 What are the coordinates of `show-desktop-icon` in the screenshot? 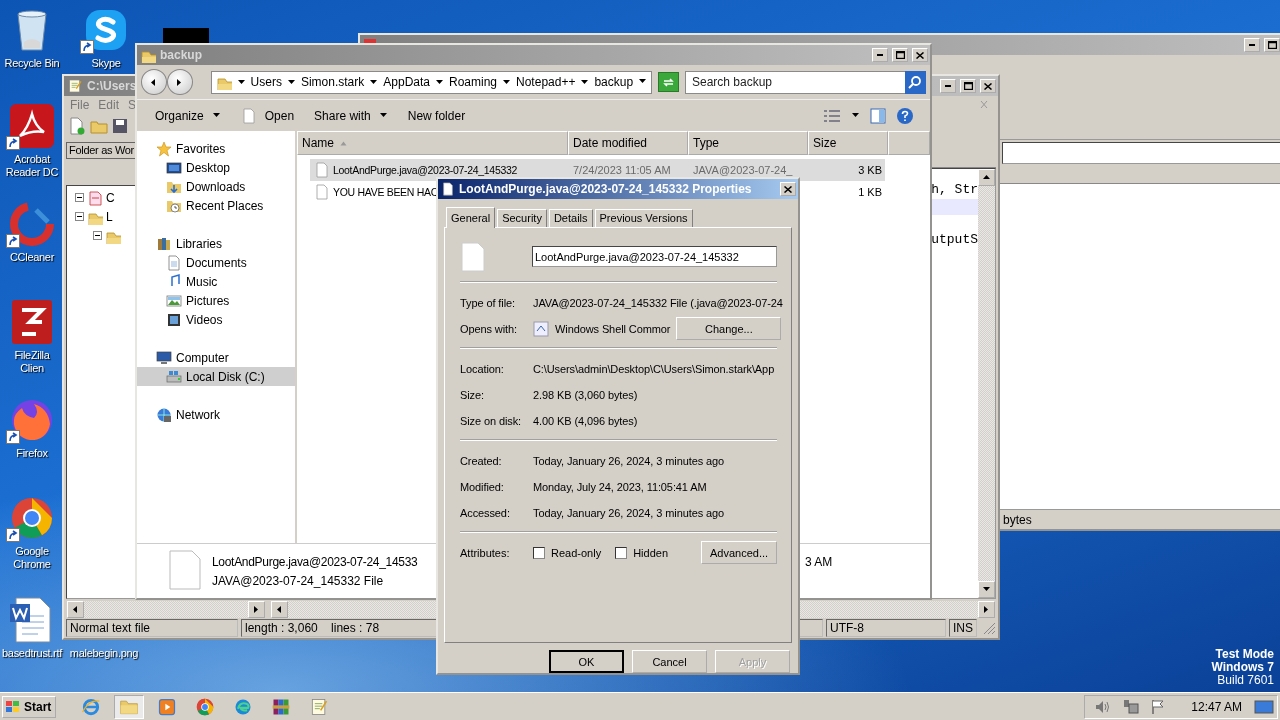 It's located at (1264, 706).